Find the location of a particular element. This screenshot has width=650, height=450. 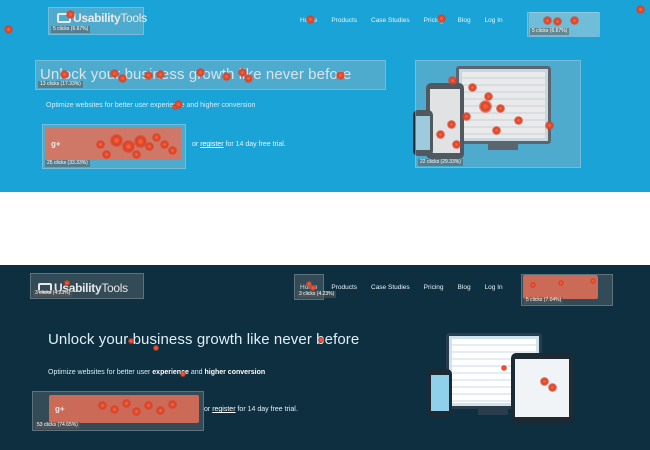

heat-zone-logo: 5 clicks (6.67%) is located at coordinates (96, 21).